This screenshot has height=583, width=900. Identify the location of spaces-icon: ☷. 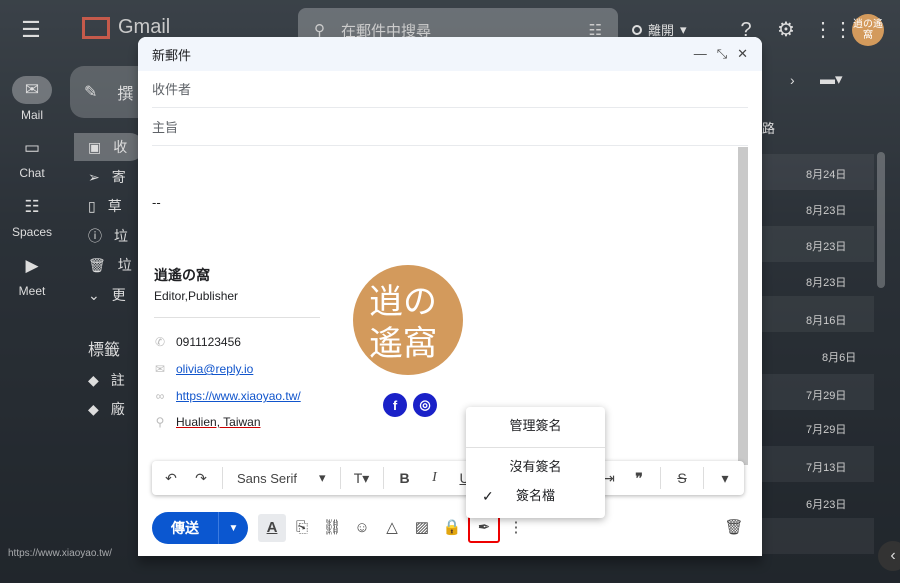
(32, 206).